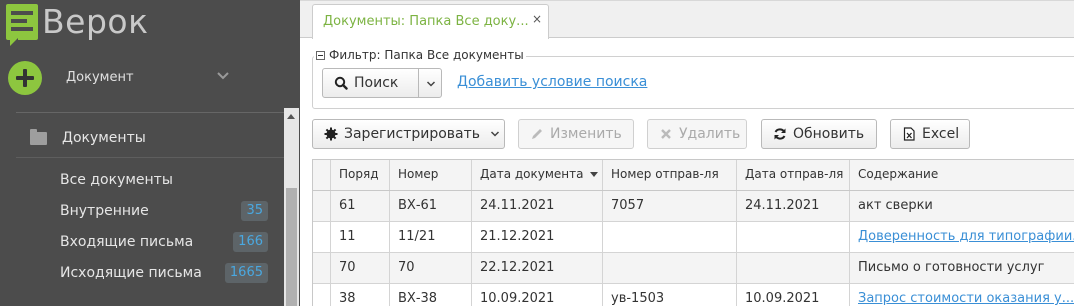 Image resolution: width=1074 pixels, height=306 pixels. Describe the element at coordinates (593, 174) in the screenshot. I see `sort-desc-icon` at that location.